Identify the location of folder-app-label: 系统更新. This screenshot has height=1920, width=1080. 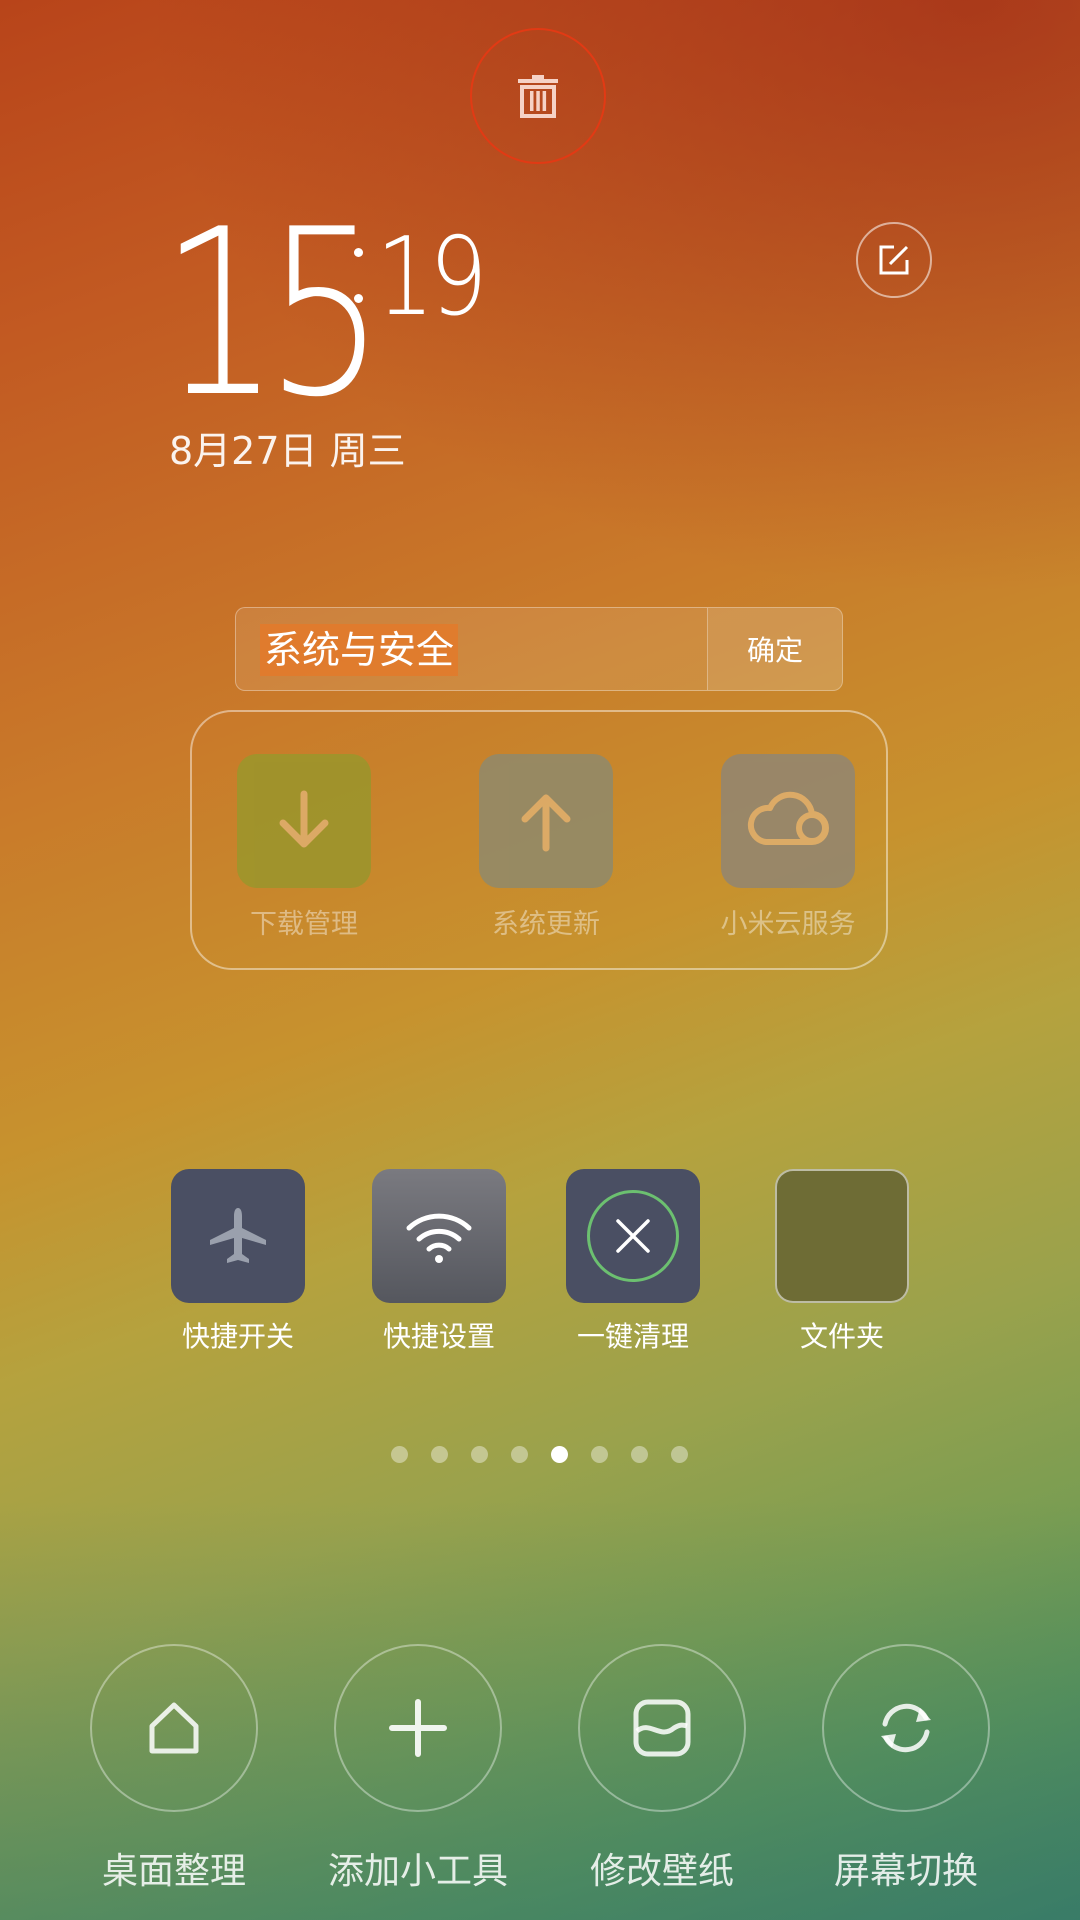
(546, 924).